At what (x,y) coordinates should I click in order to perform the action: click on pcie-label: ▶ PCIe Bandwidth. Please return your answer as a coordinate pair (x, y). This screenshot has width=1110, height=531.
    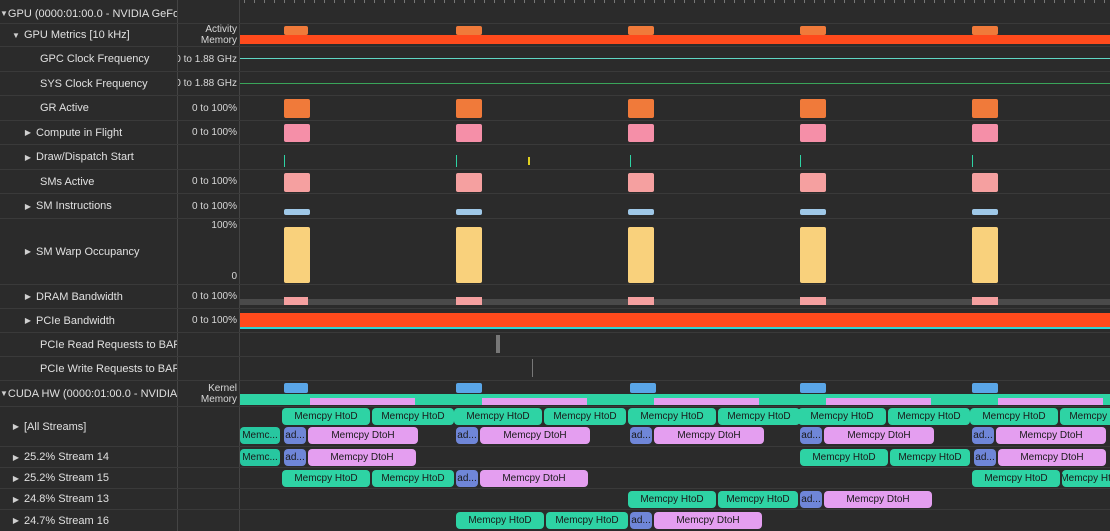
    Looking at the image, I should click on (88, 320).